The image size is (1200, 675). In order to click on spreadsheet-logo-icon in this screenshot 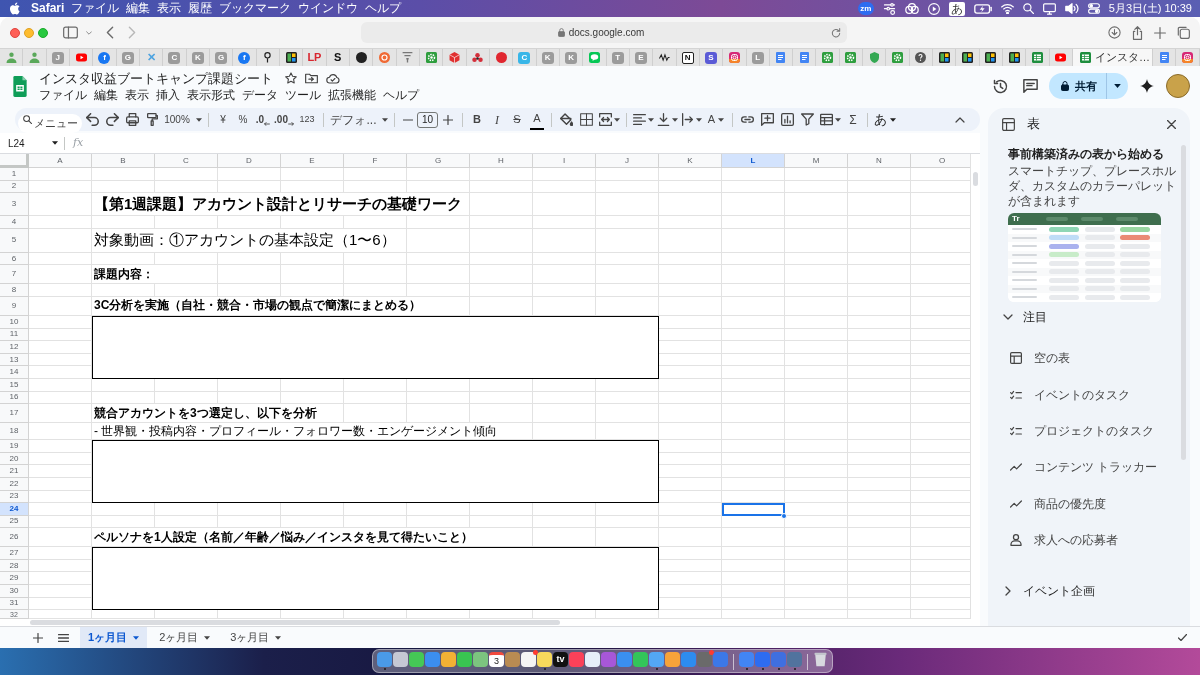, I will do `click(20, 86)`.